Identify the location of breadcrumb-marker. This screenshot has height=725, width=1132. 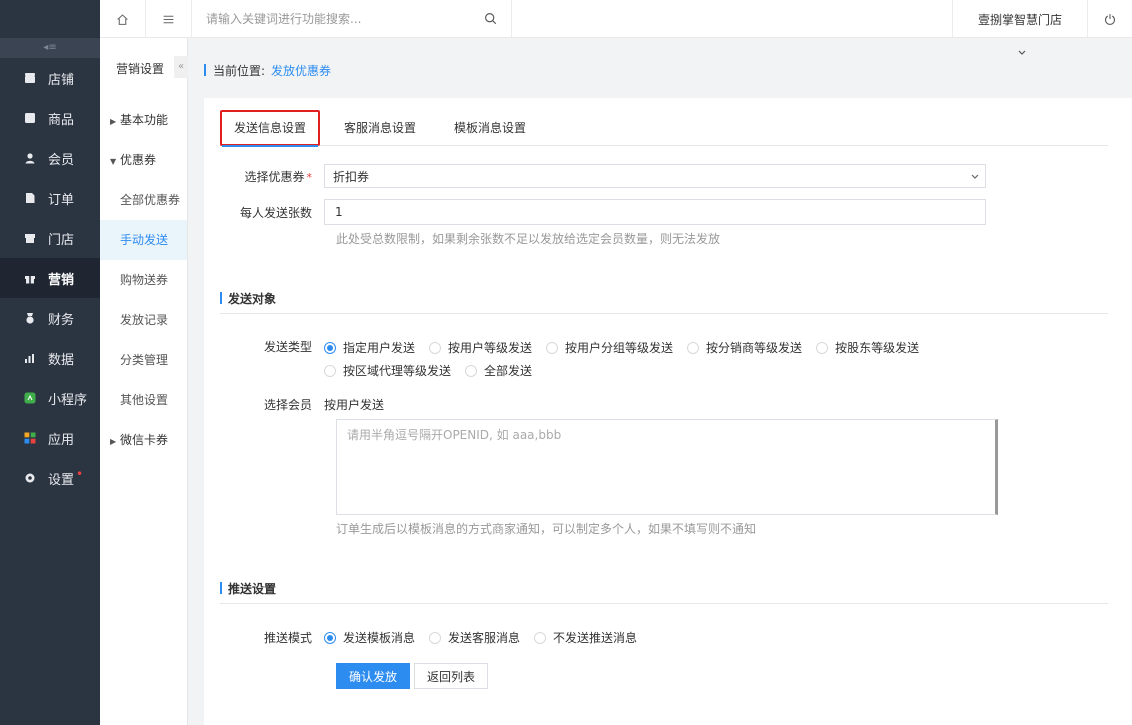
(205, 70).